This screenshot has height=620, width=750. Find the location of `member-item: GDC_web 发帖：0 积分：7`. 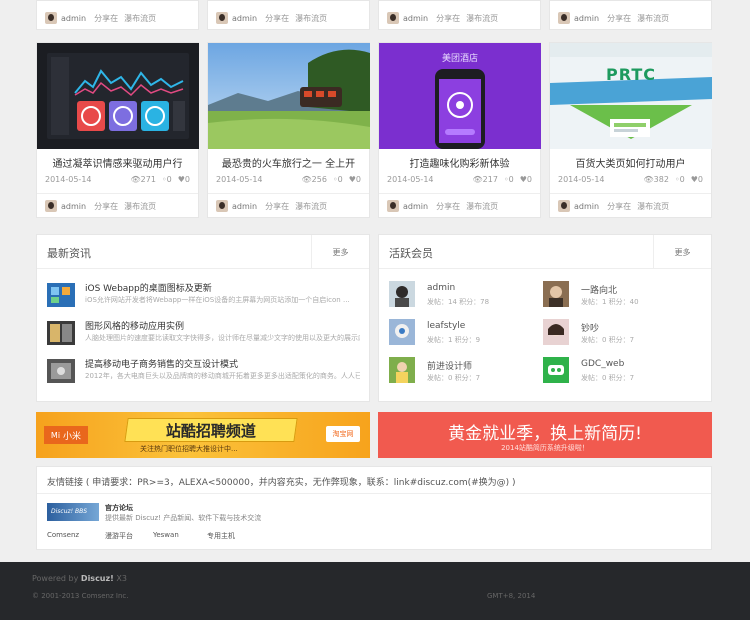

member-item: GDC_web 发帖：0 积分：7 is located at coordinates (623, 372).